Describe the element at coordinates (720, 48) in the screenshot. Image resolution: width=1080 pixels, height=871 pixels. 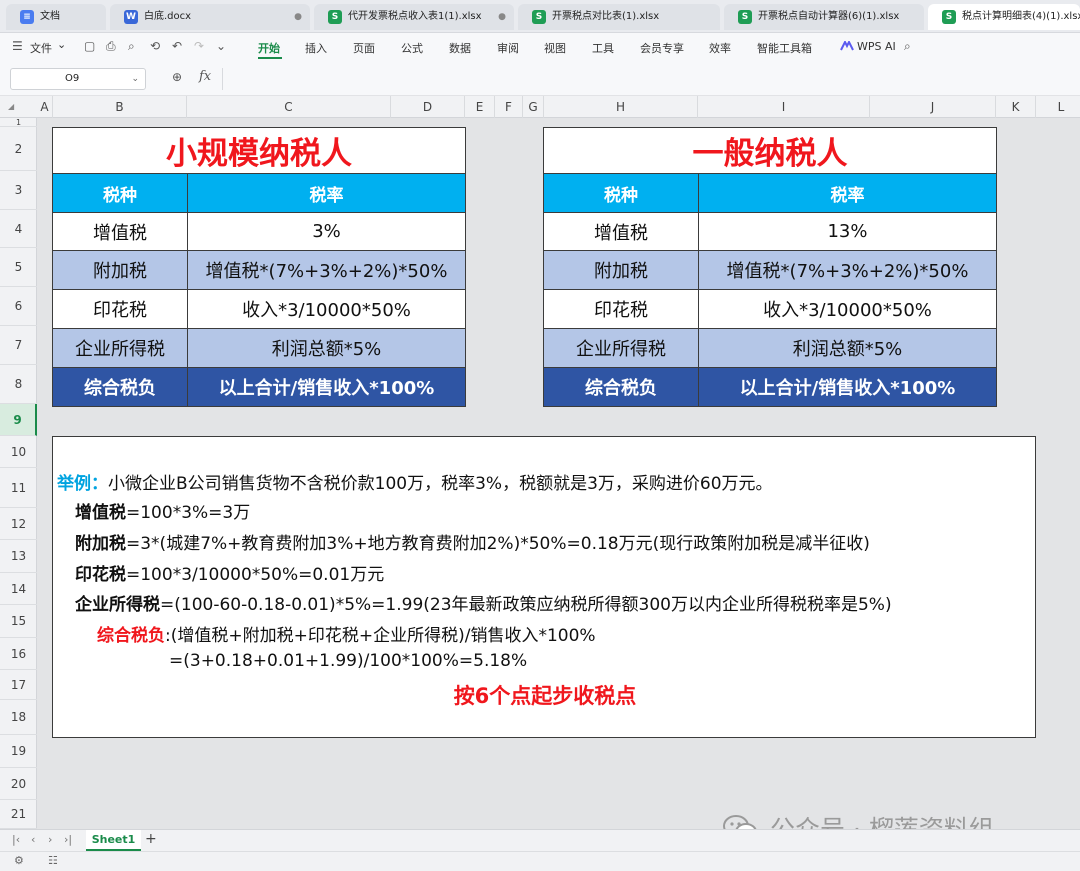
I see `menu-efficiency: 效率` at that location.